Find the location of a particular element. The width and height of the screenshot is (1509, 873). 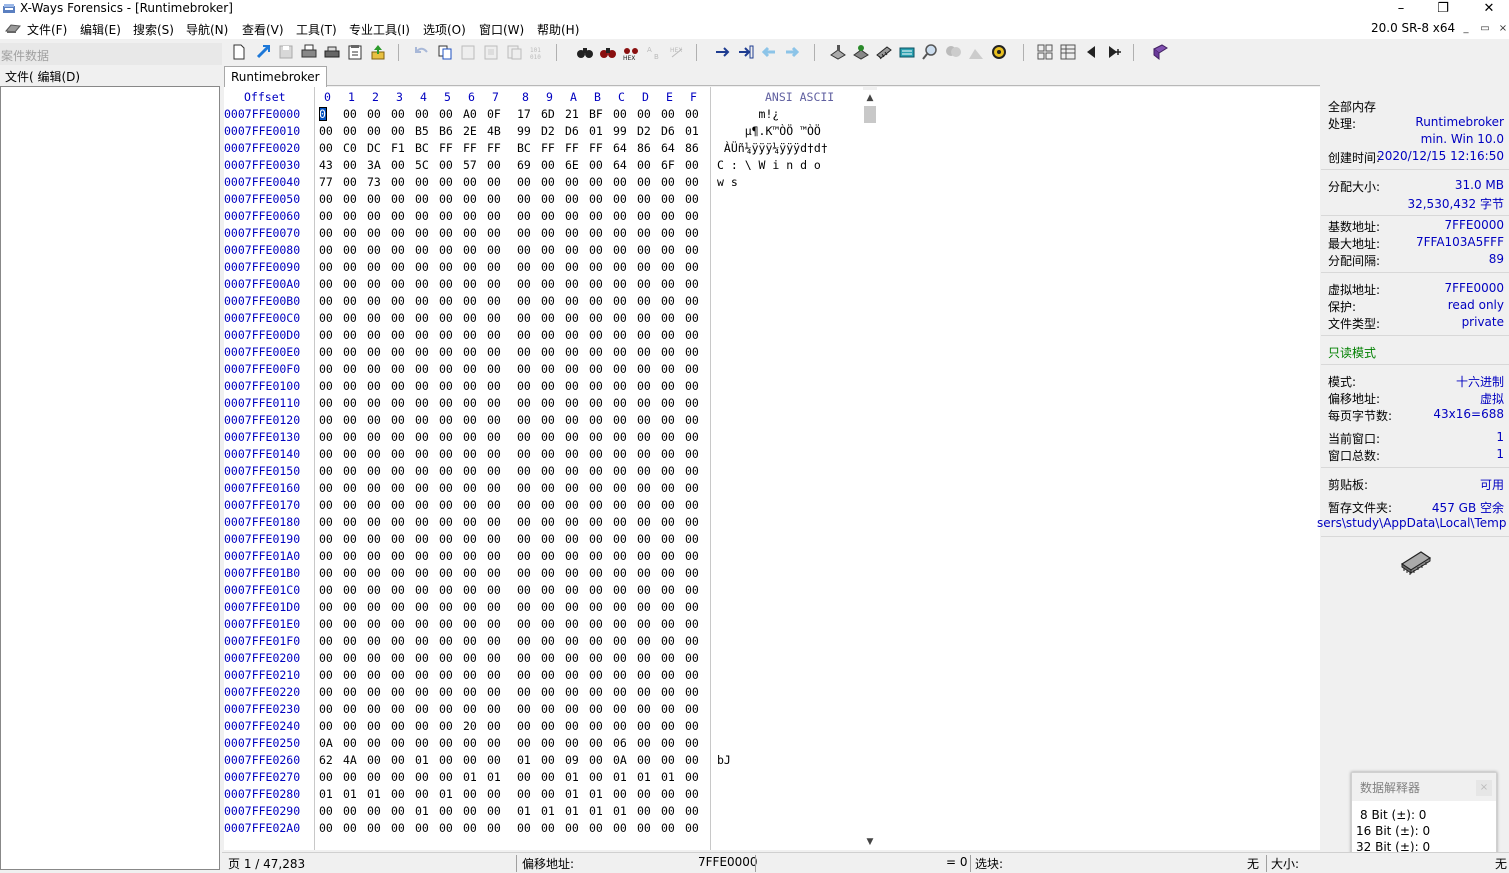

ascii-text: m!¿ is located at coordinates (748, 114).